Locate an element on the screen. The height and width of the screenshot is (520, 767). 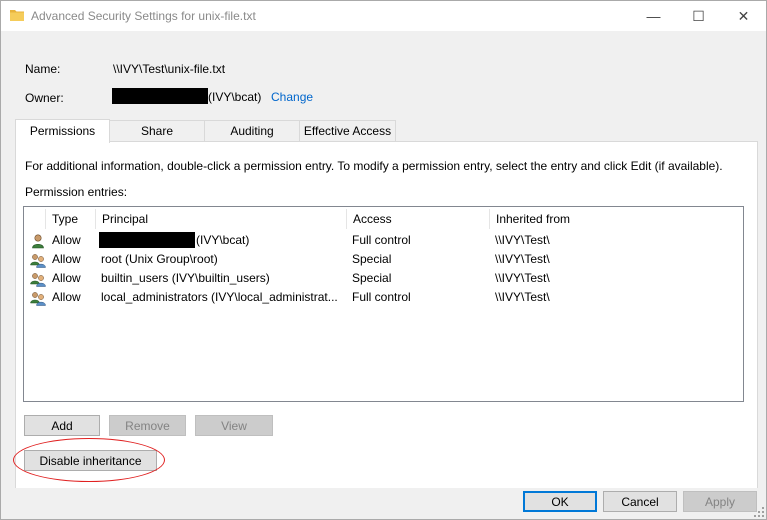
apply-button: Apply is located at coordinates (720, 501).